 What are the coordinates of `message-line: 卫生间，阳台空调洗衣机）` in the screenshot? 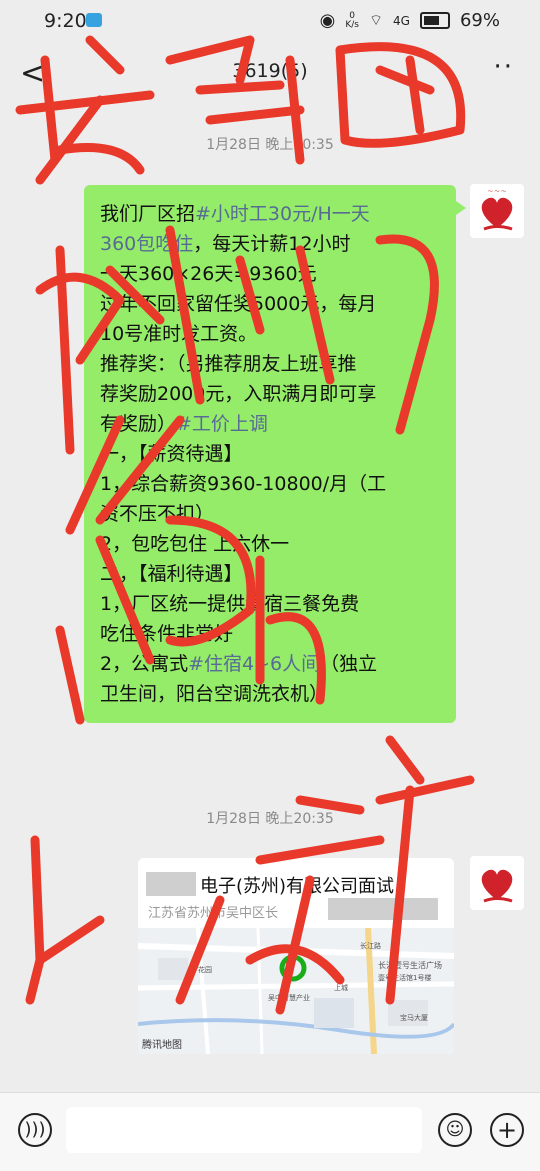 It's located at (271, 694).